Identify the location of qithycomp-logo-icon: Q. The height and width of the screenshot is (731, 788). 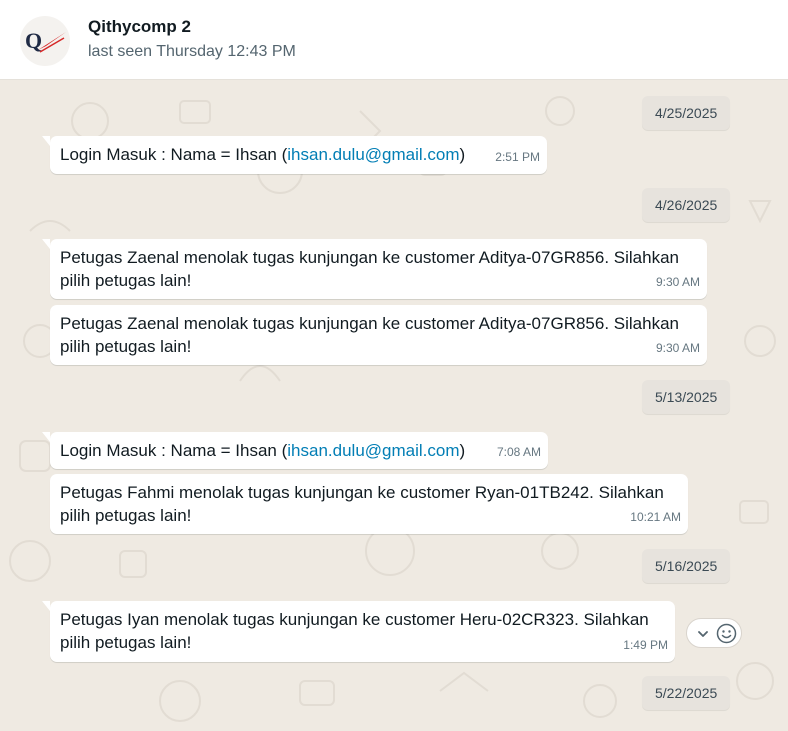
(45, 40).